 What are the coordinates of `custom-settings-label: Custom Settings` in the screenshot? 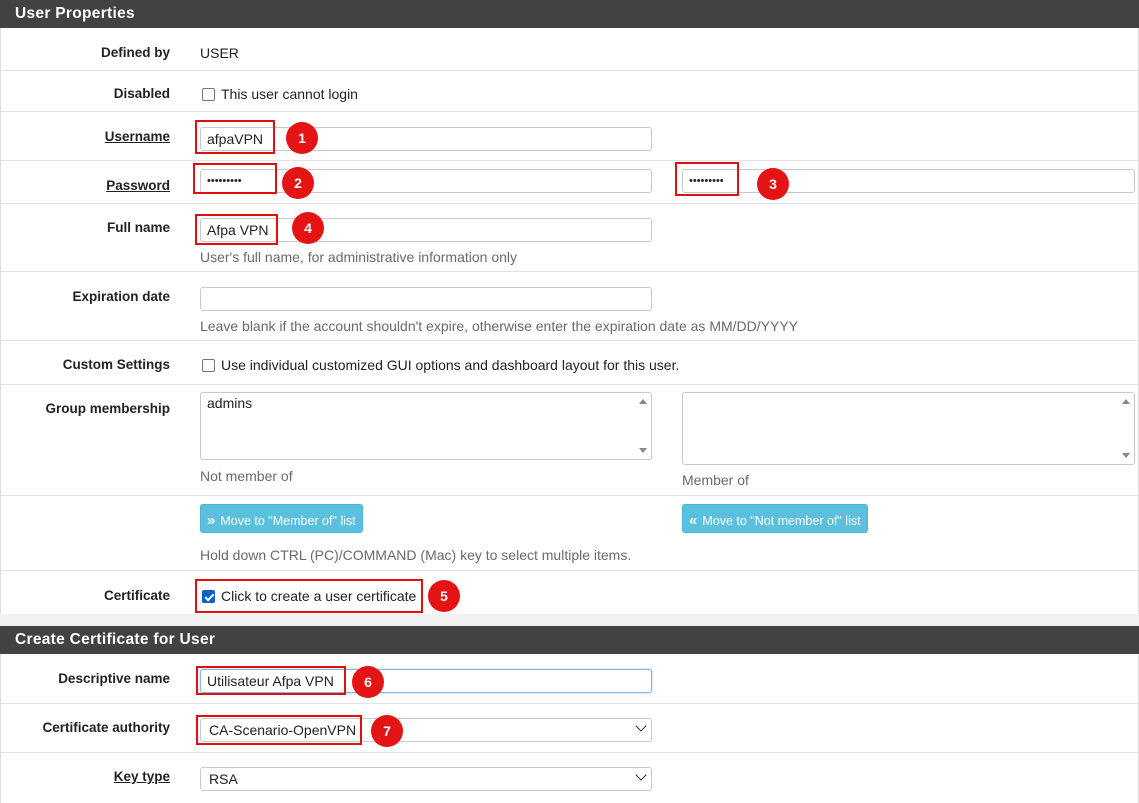 It's located at (116, 364).